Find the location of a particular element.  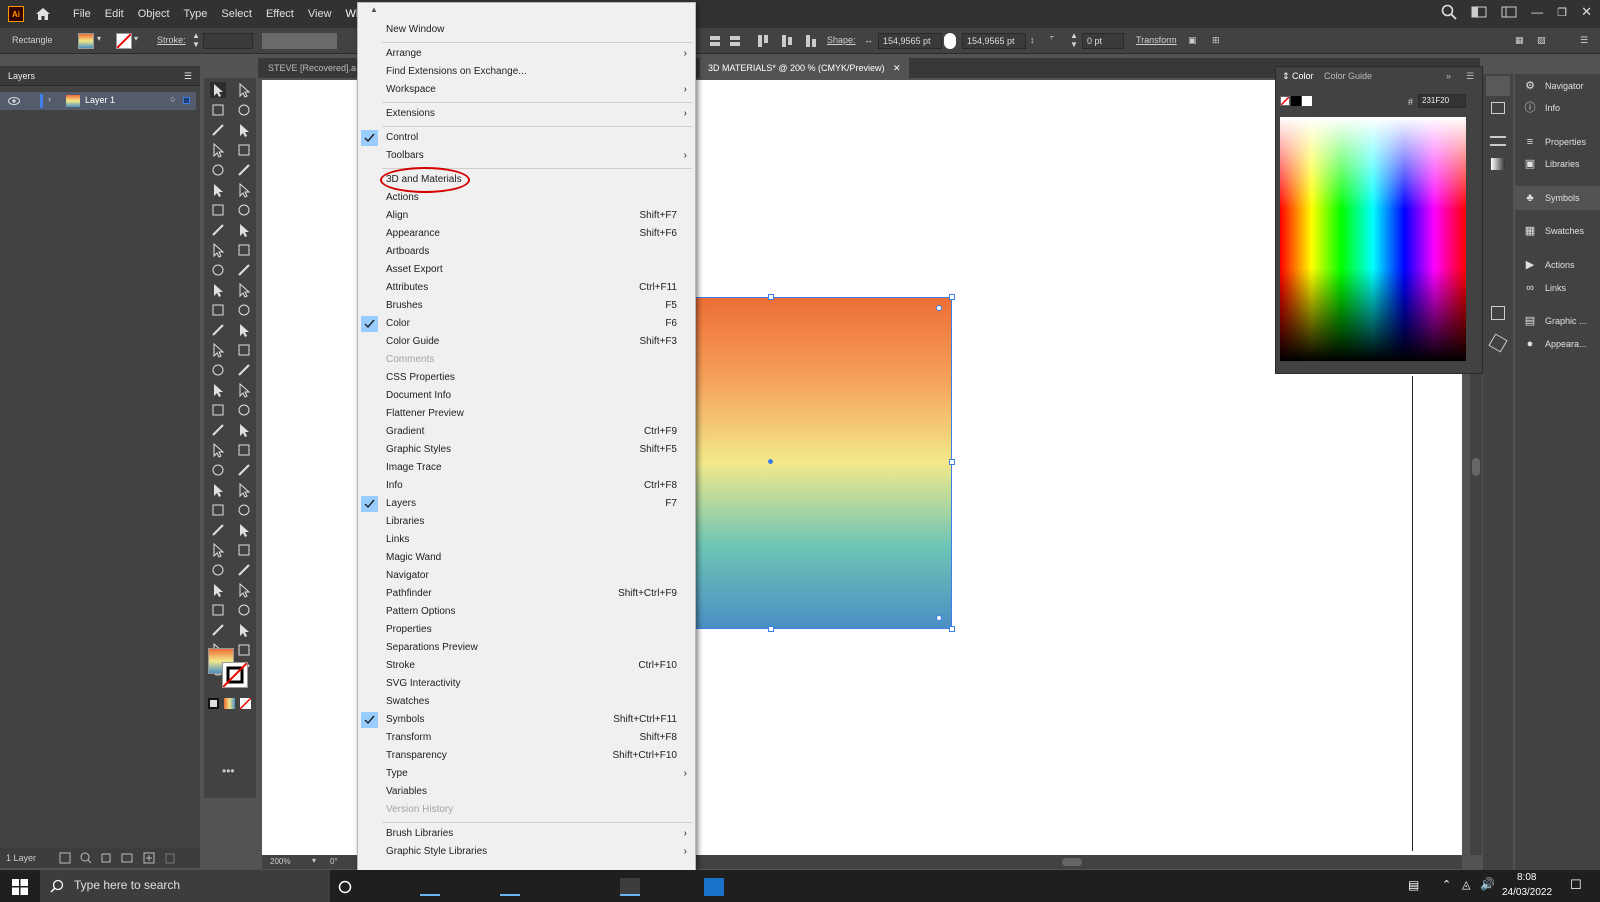

brush-tool-icon is located at coordinates (218, 630).